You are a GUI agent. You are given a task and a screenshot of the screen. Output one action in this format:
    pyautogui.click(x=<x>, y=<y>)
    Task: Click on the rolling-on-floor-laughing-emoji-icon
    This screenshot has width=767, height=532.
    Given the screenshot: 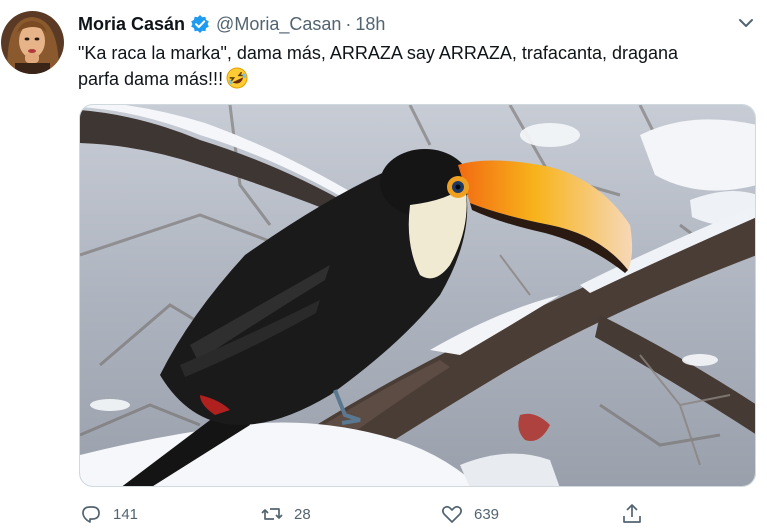 What is the action you would take?
    pyautogui.click(x=237, y=78)
    